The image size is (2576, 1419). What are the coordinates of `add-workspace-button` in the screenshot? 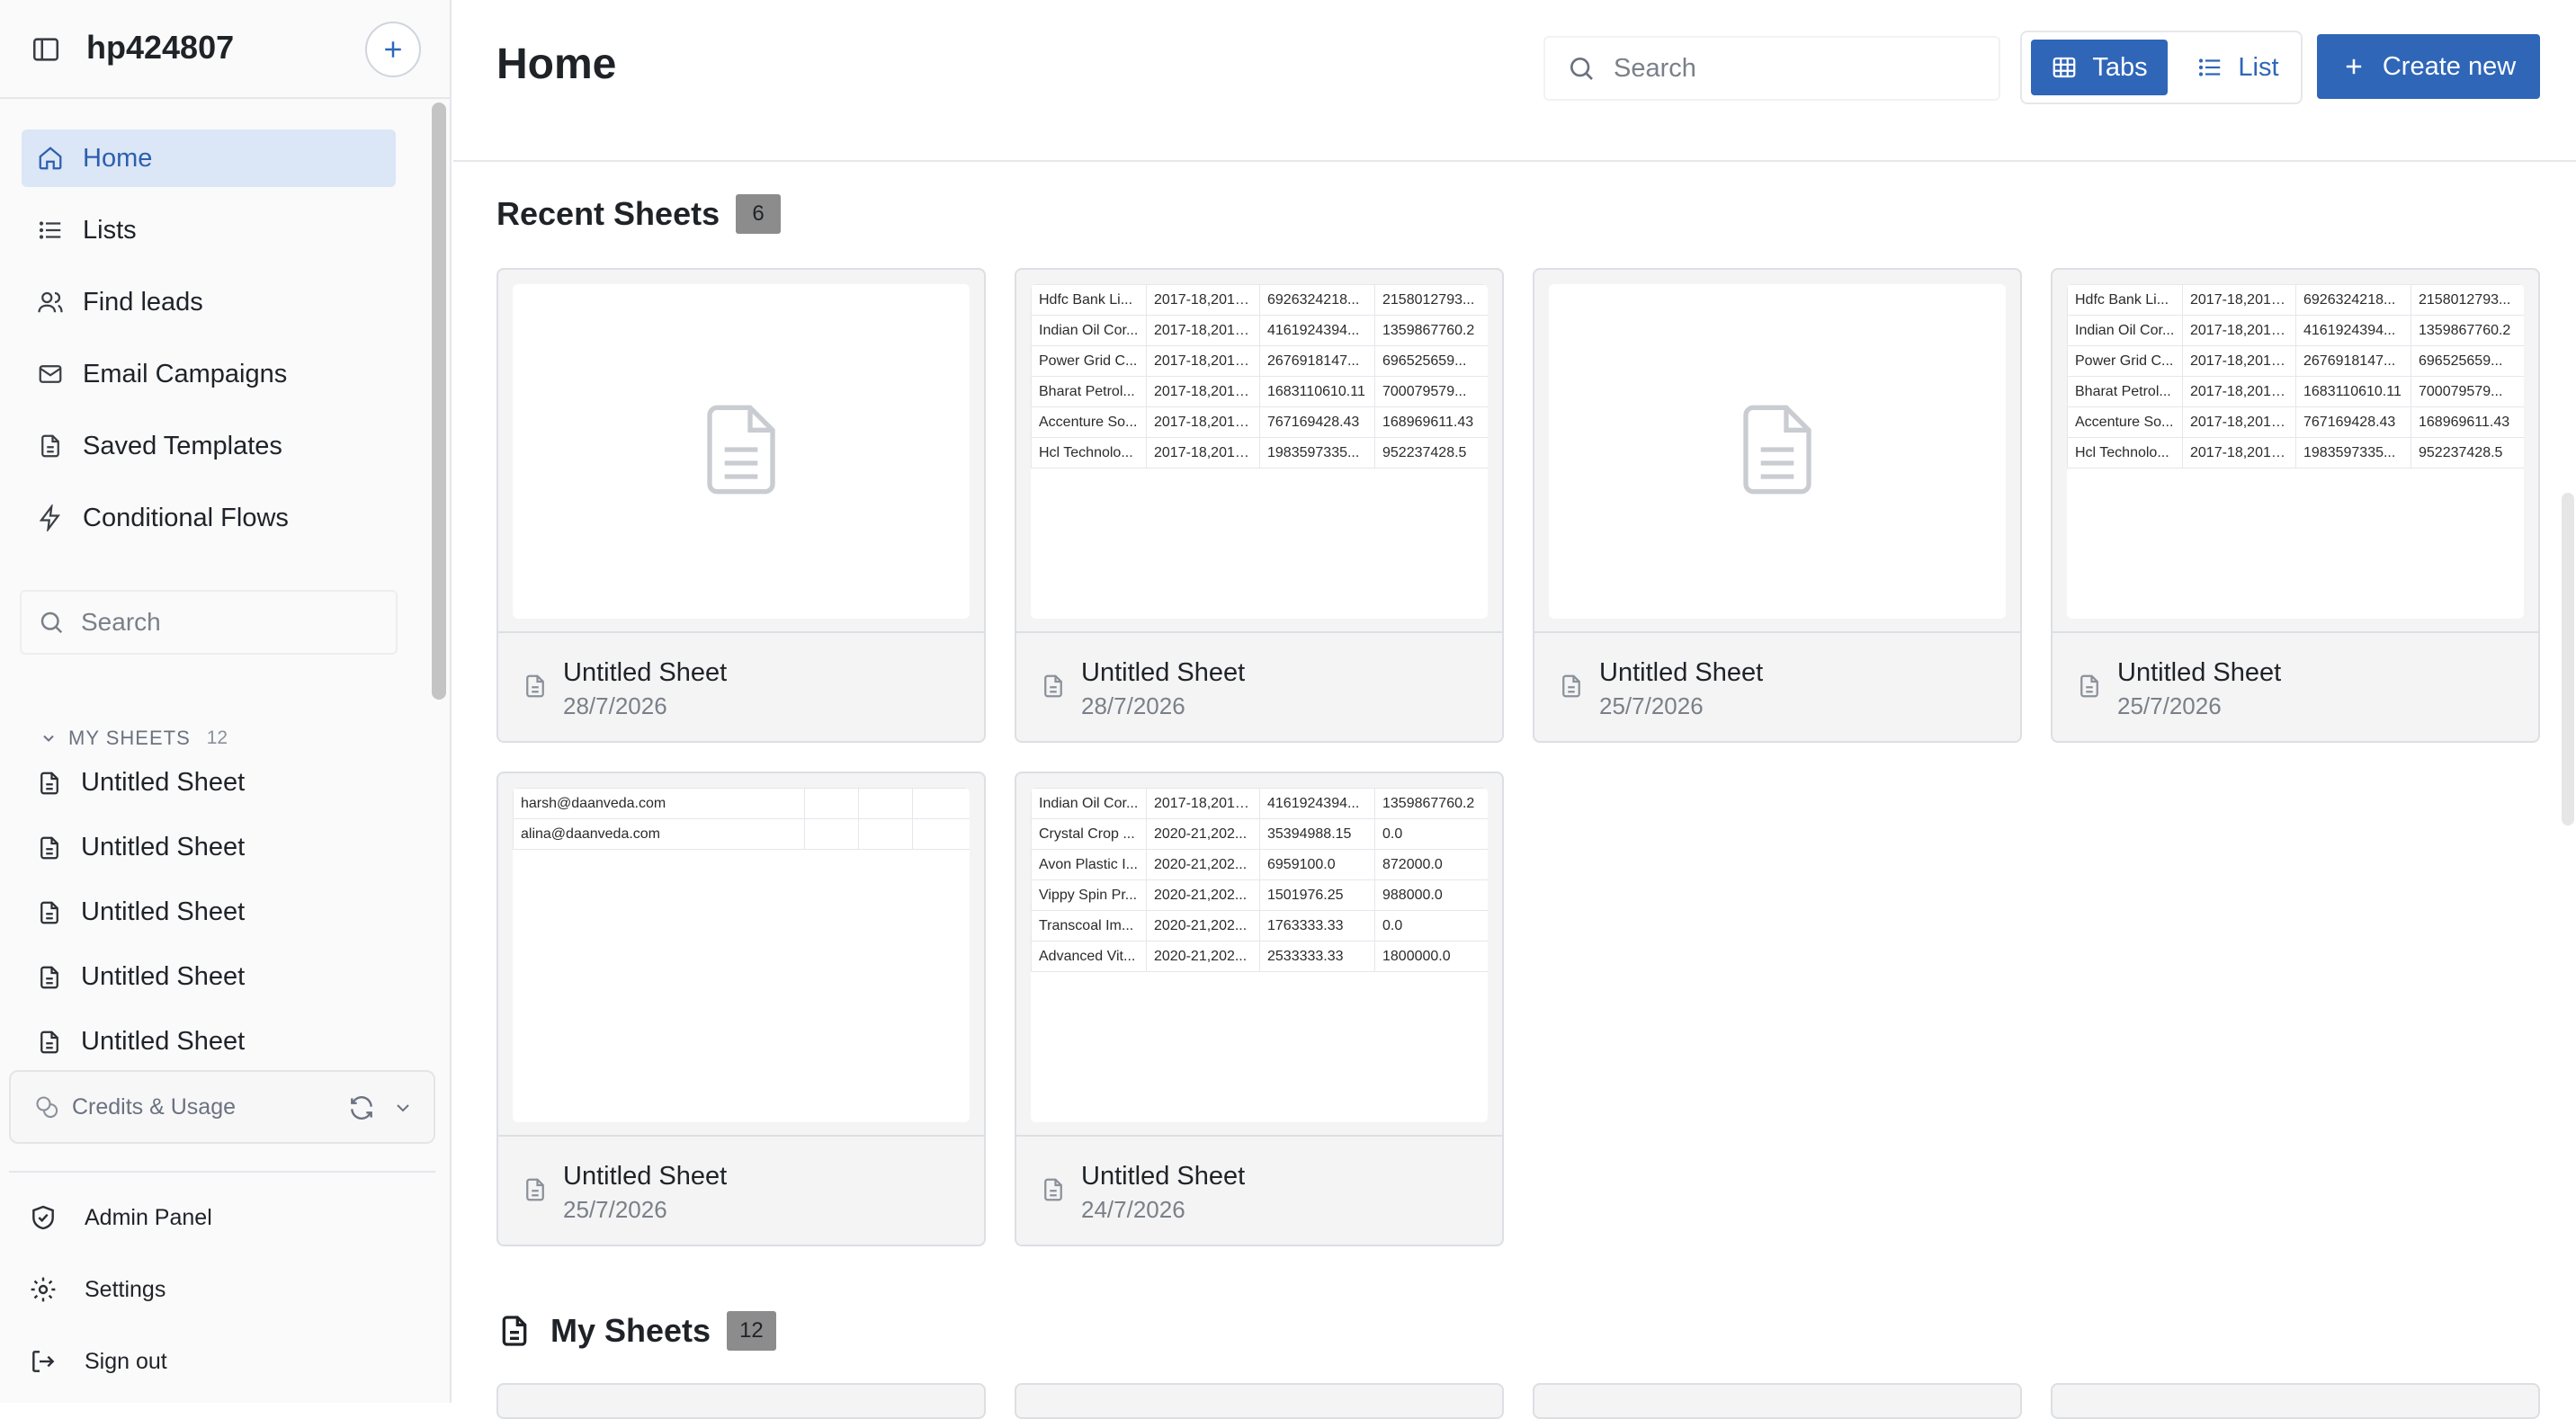 It's located at (393, 49).